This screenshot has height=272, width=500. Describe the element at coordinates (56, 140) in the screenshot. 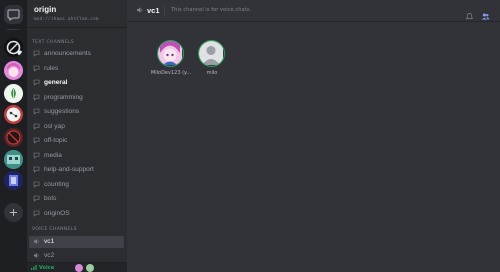

I see `channel-label: off-topic` at that location.